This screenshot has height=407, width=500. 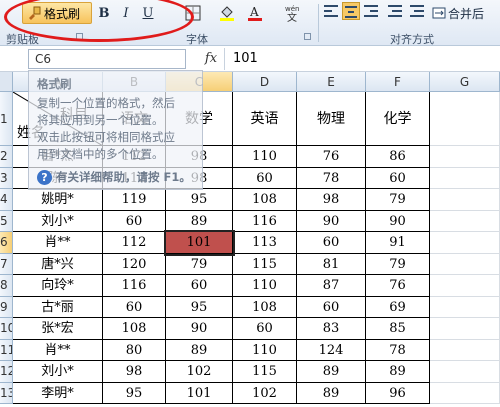 What do you see at coordinates (134, 350) in the screenshot?
I see `score-cell: 80` at bounding box center [134, 350].